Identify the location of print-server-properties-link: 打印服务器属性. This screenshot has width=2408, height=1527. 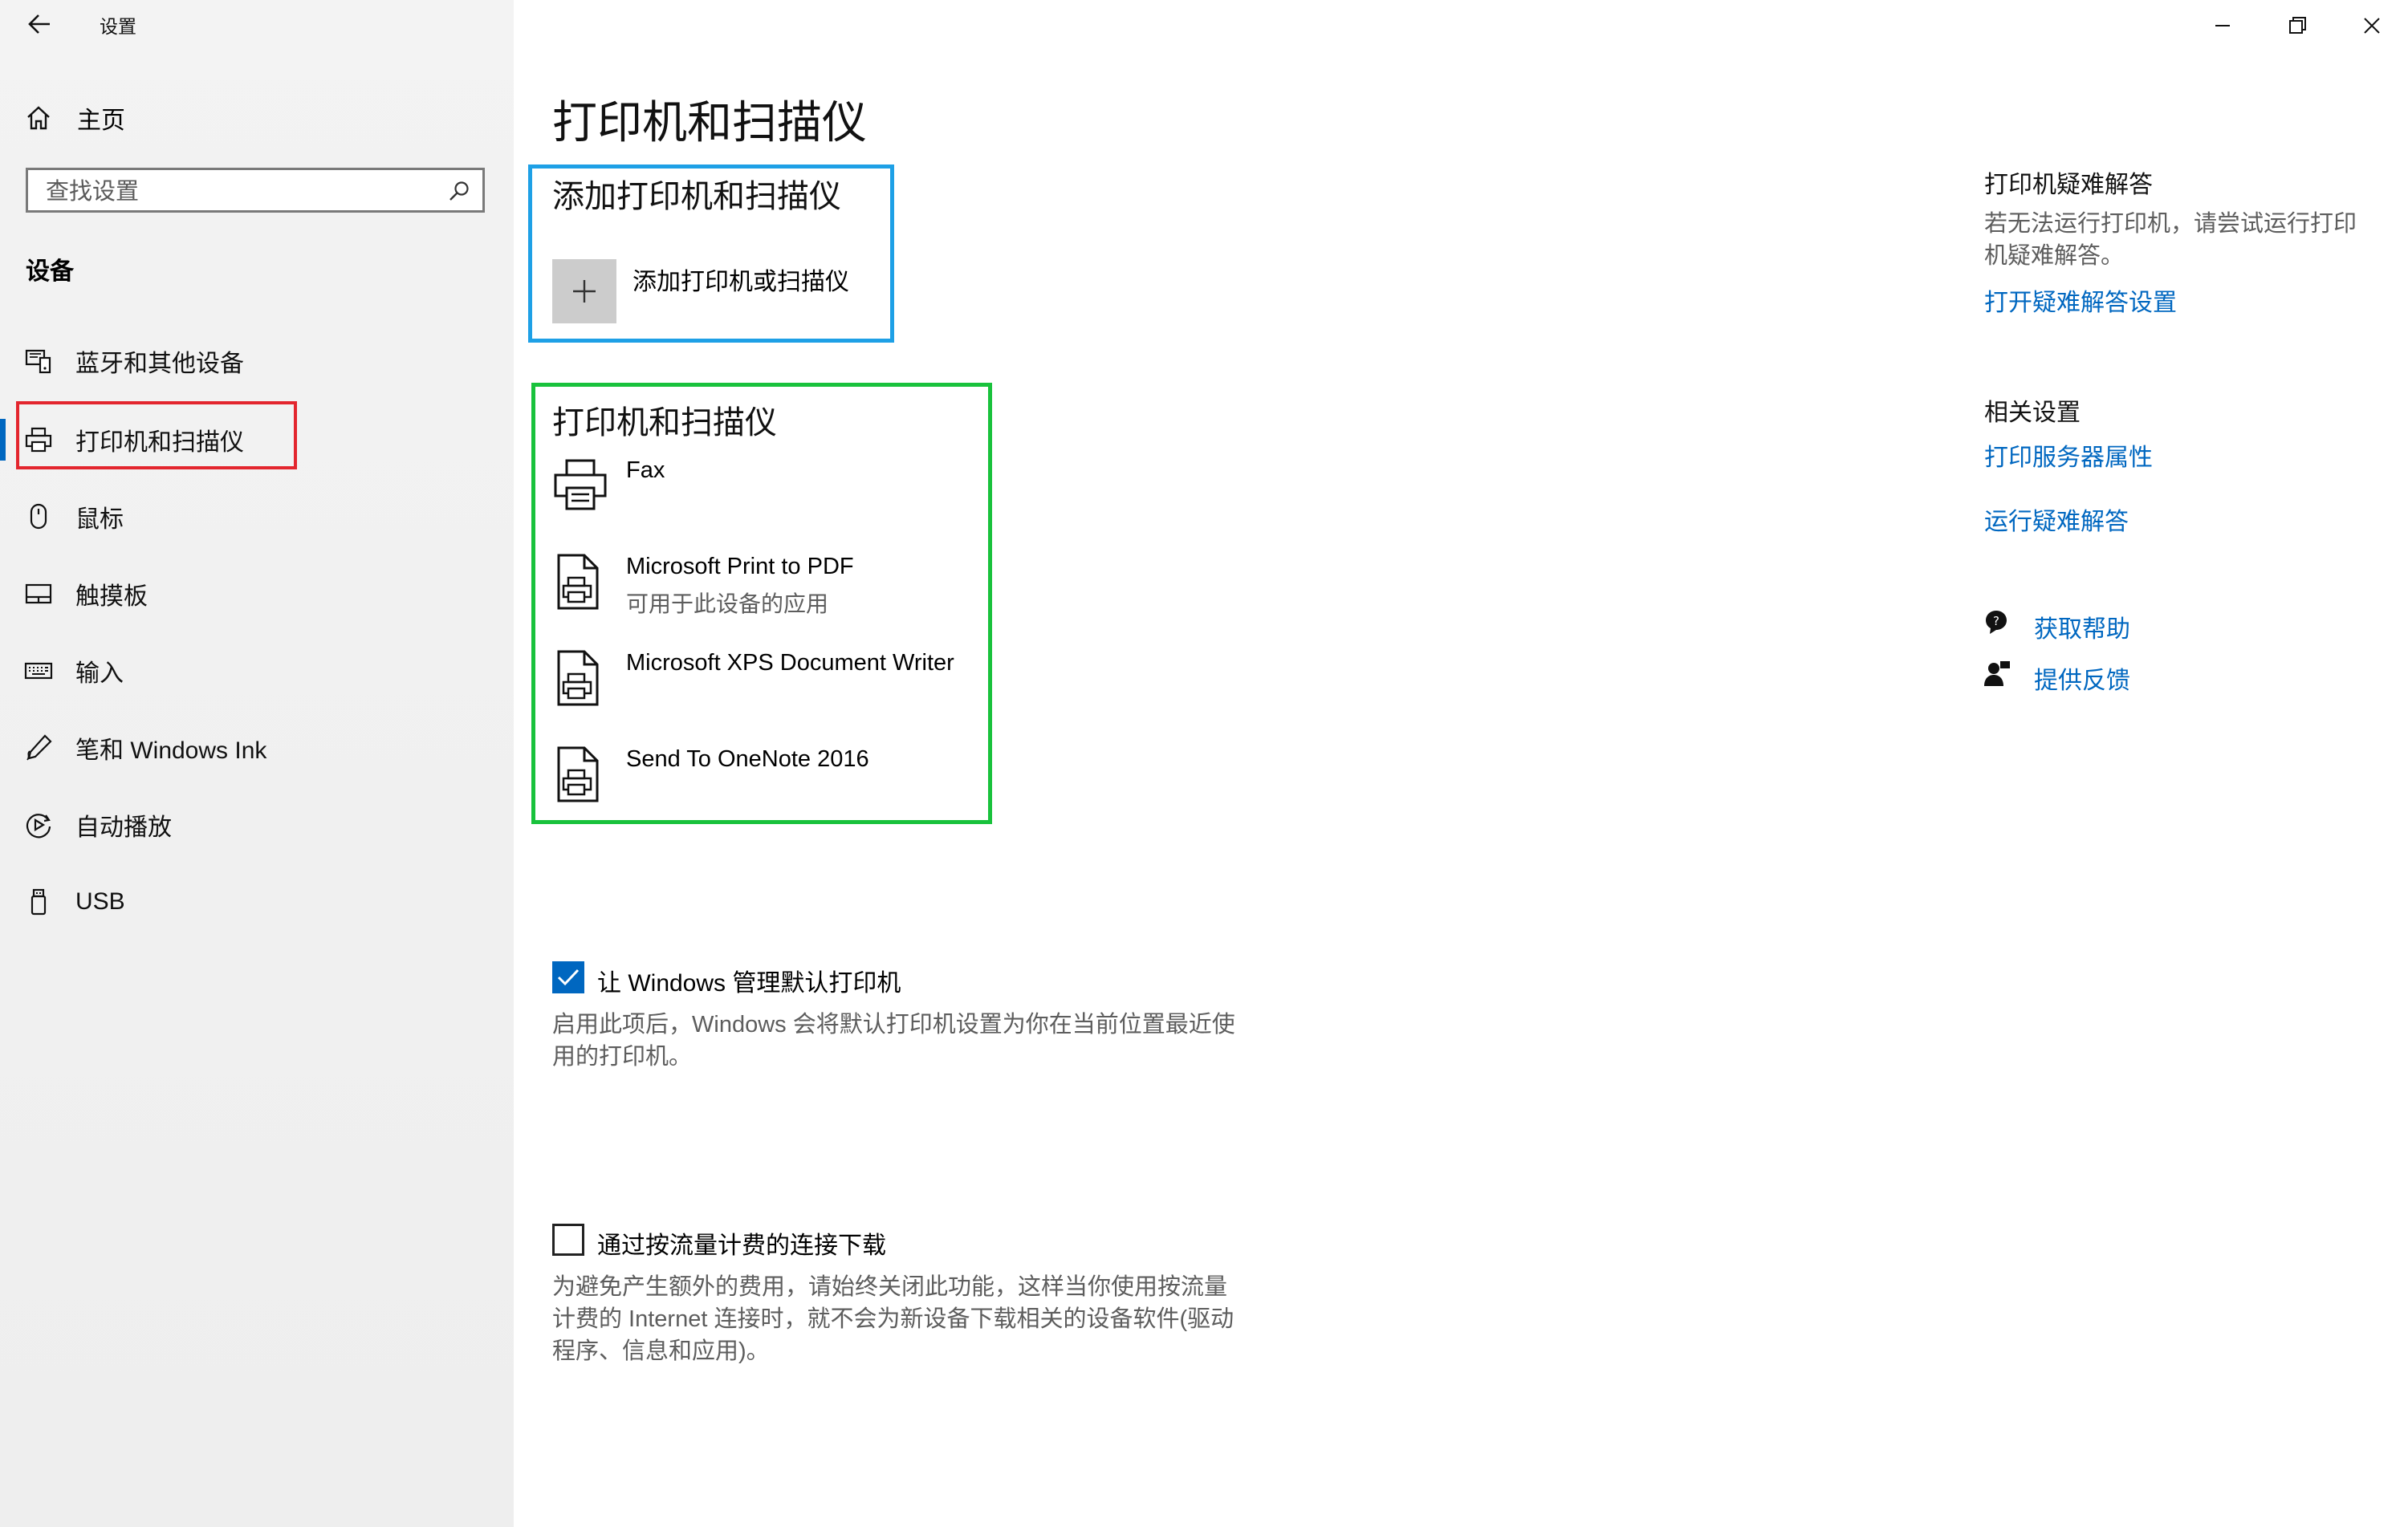
(2068, 455).